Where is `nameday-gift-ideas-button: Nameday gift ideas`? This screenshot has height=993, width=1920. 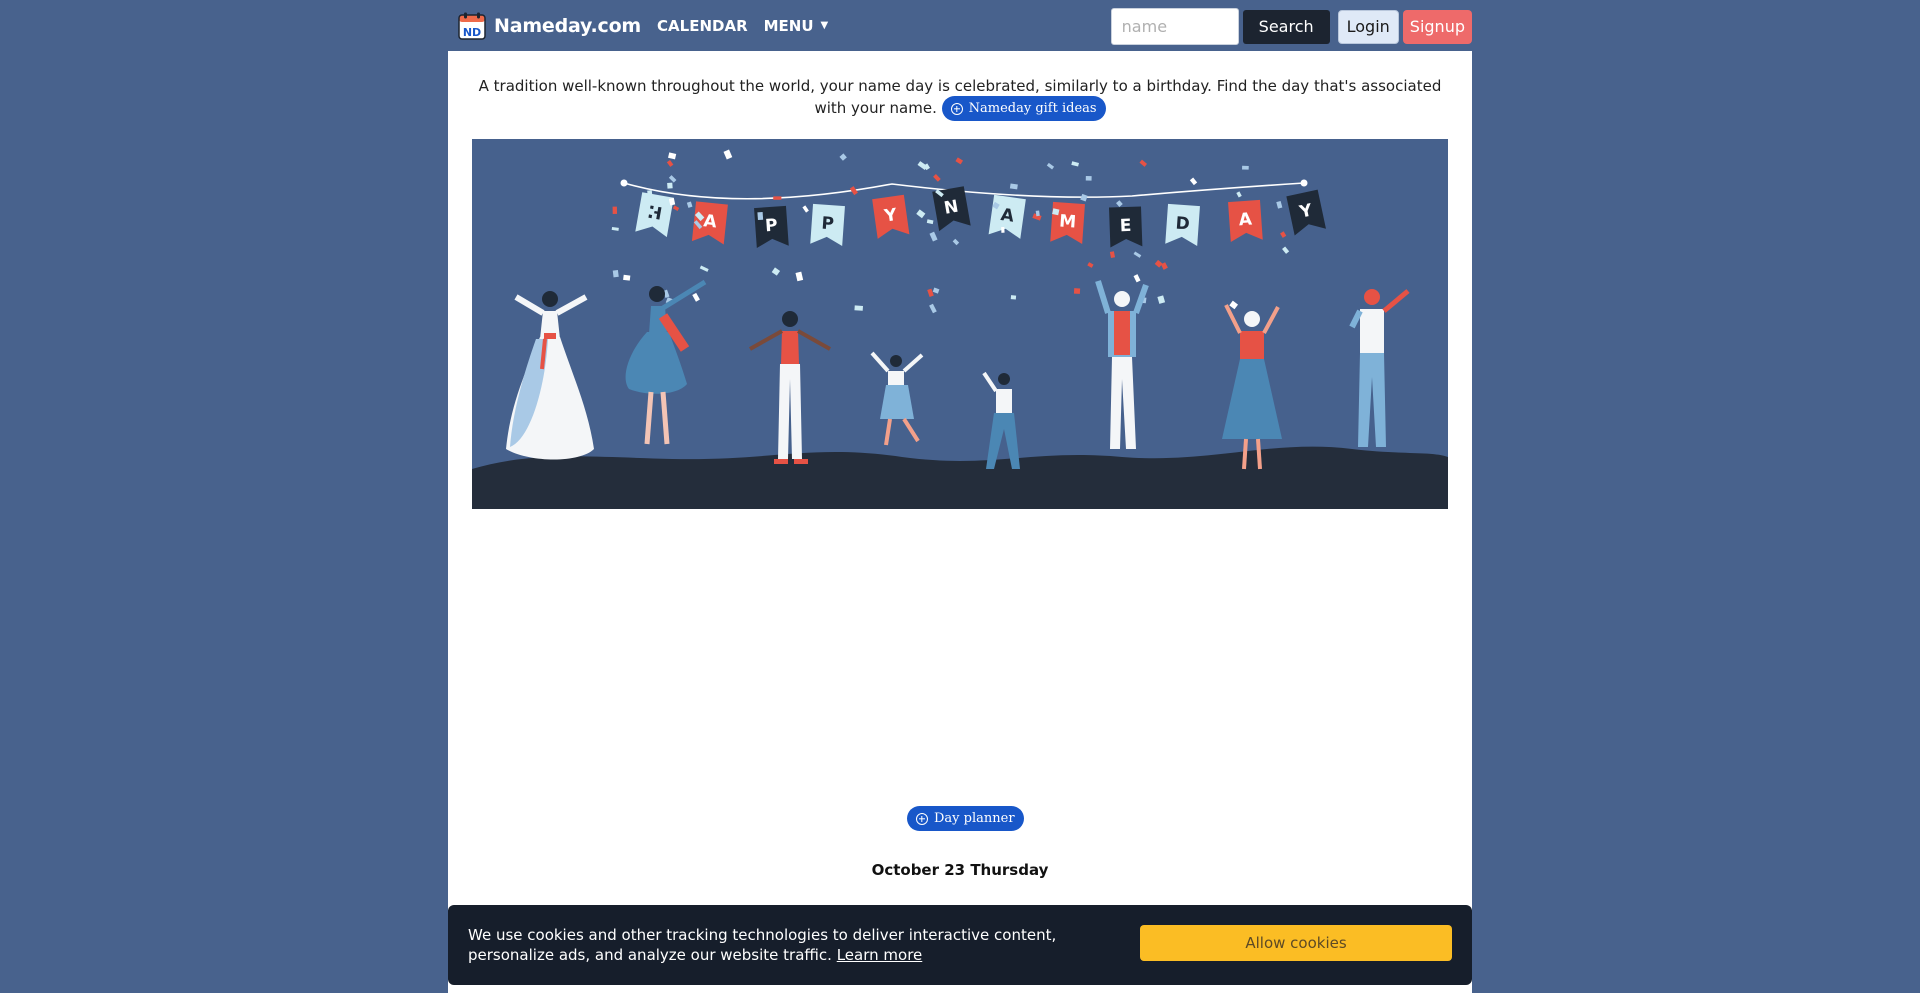
nameday-gift-ideas-button: Nameday gift ideas is located at coordinates (1023, 108).